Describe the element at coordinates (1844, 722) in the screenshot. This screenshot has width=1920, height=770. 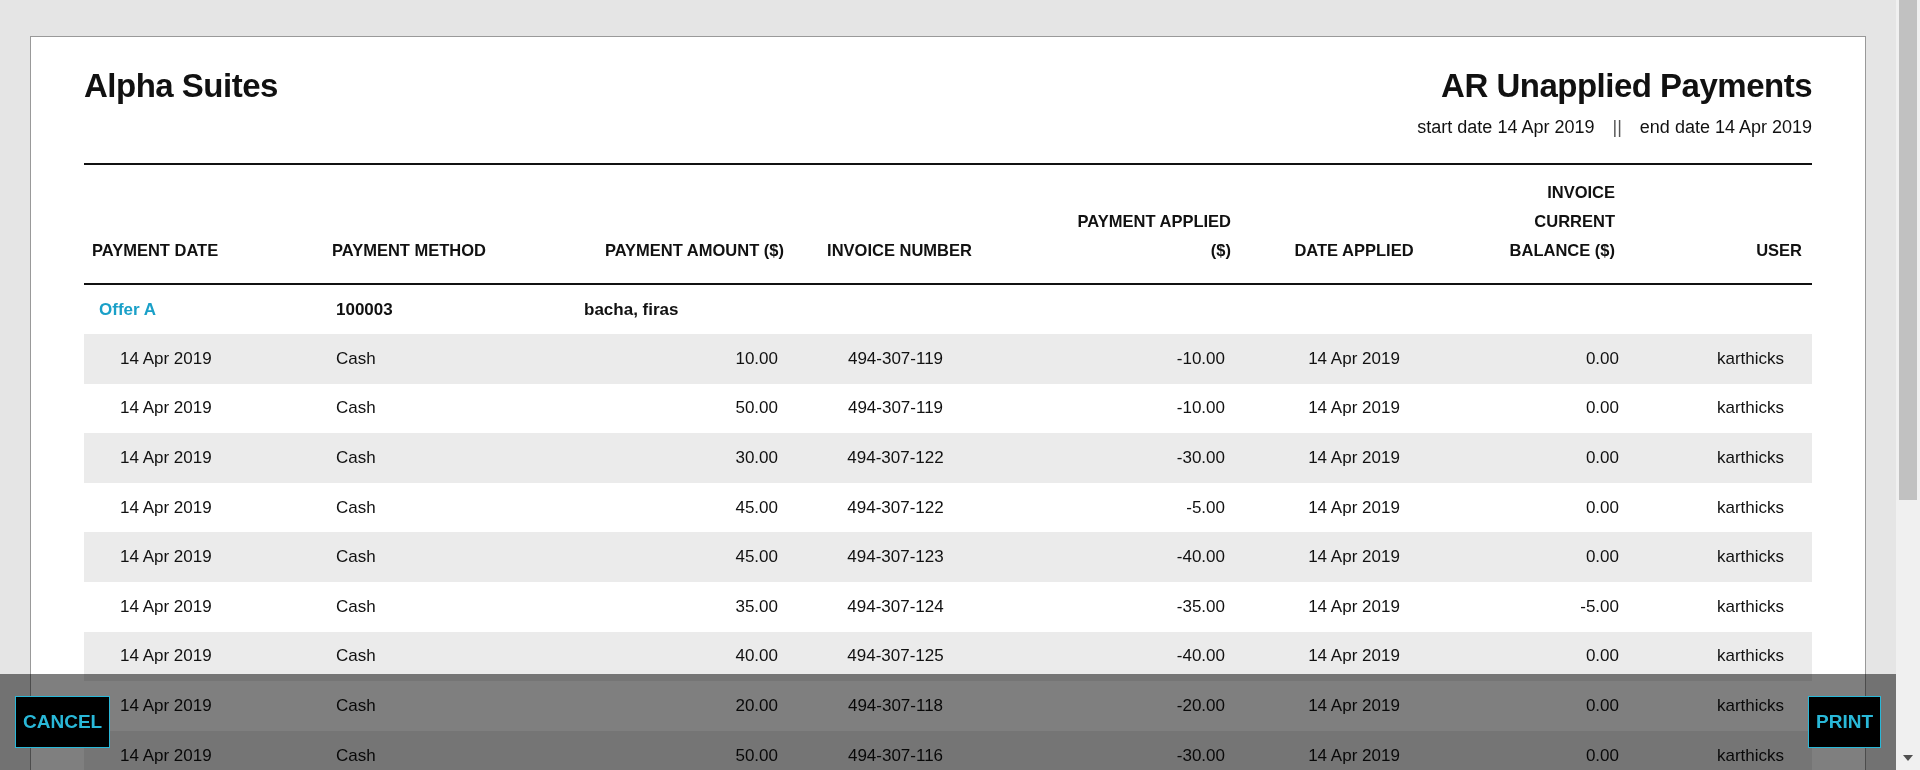
I see `print-button: PRINT` at that location.